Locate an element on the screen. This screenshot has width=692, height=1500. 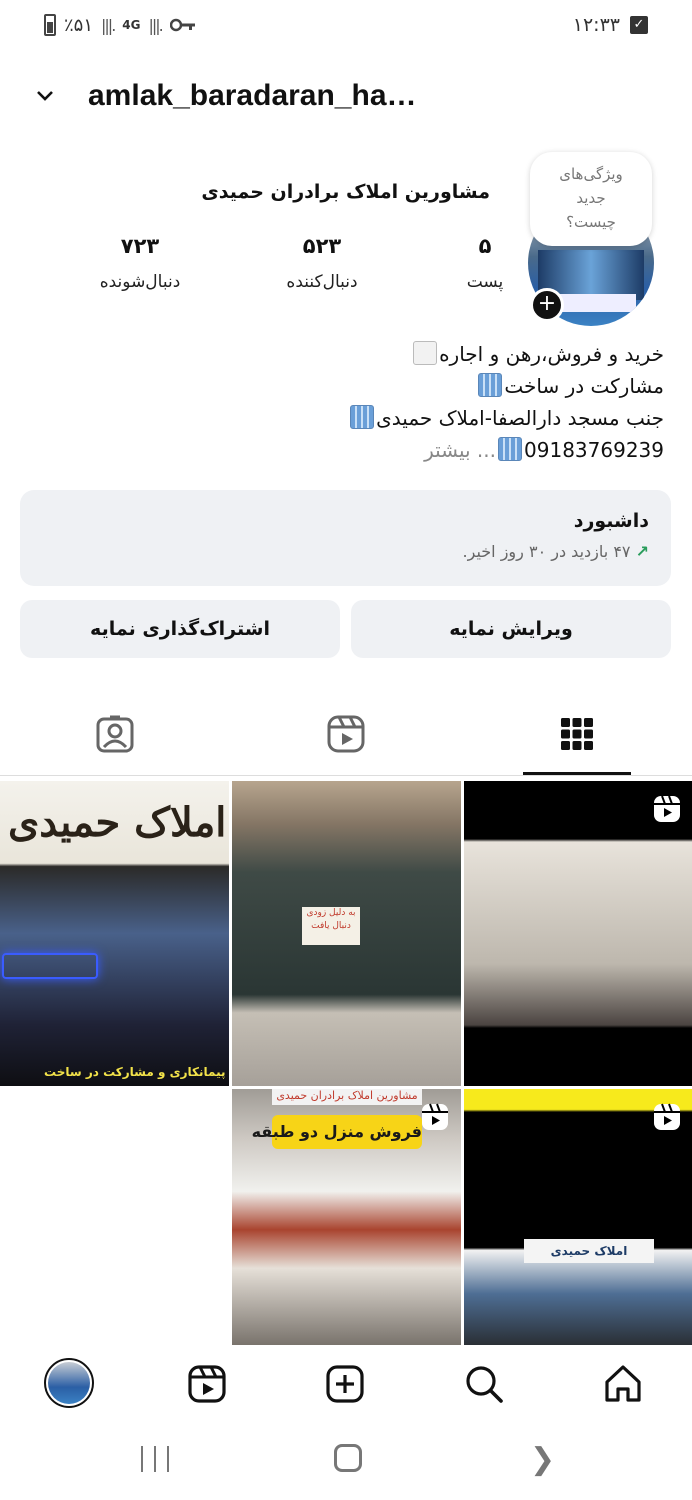
tile-banner: فروش منزل دو طبقه is located at coordinates (337, 1132).